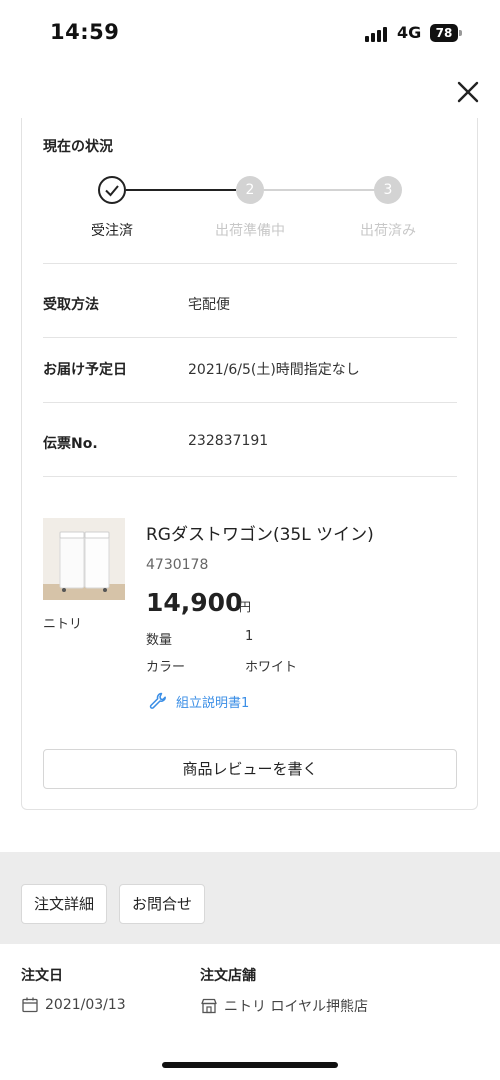 Image resolution: width=500 pixels, height=1080 pixels. What do you see at coordinates (228, 441) in the screenshot?
I see `slip-no-value: 232837191` at bounding box center [228, 441].